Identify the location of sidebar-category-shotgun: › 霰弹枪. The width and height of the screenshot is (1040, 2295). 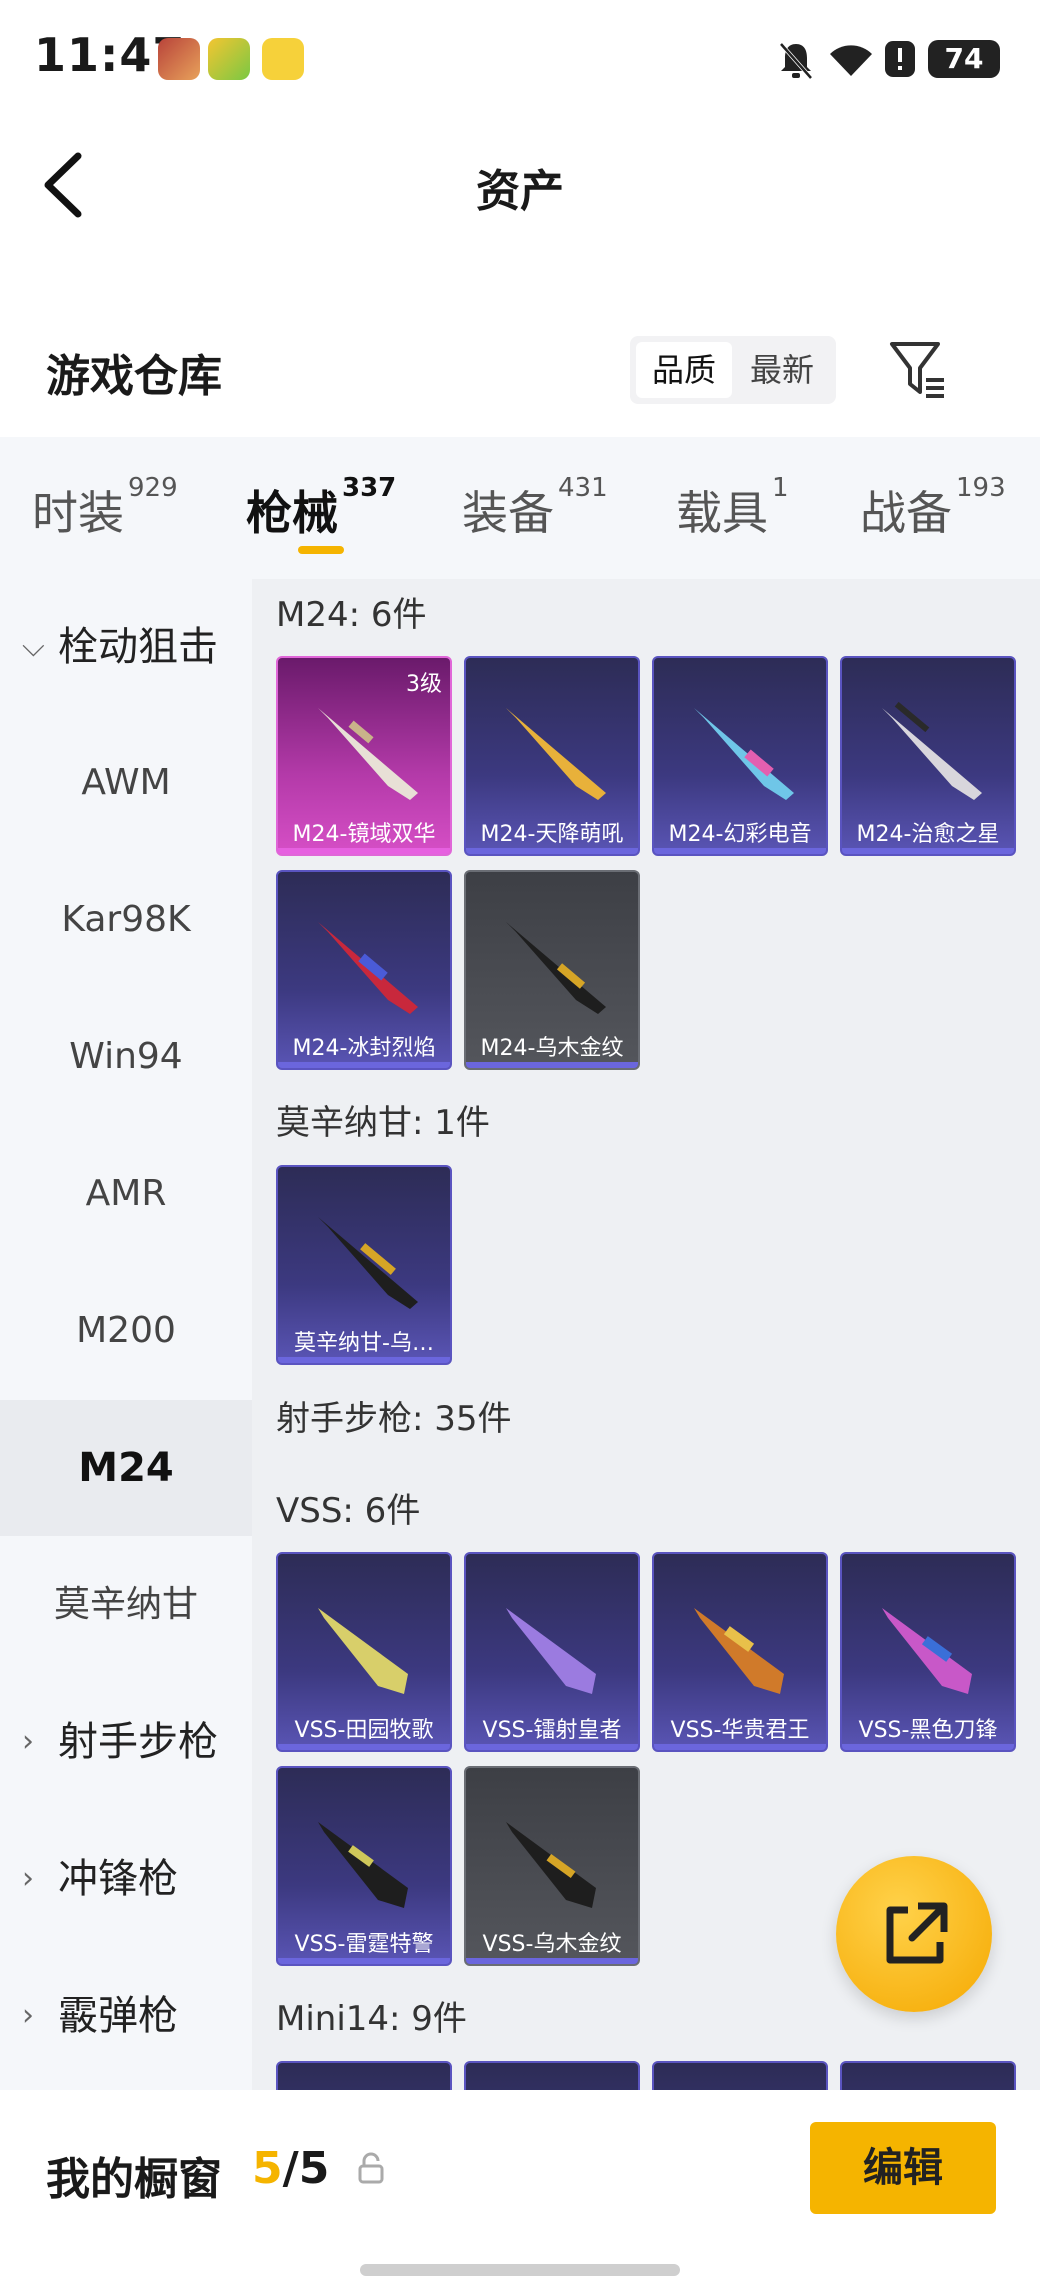
(126, 2016).